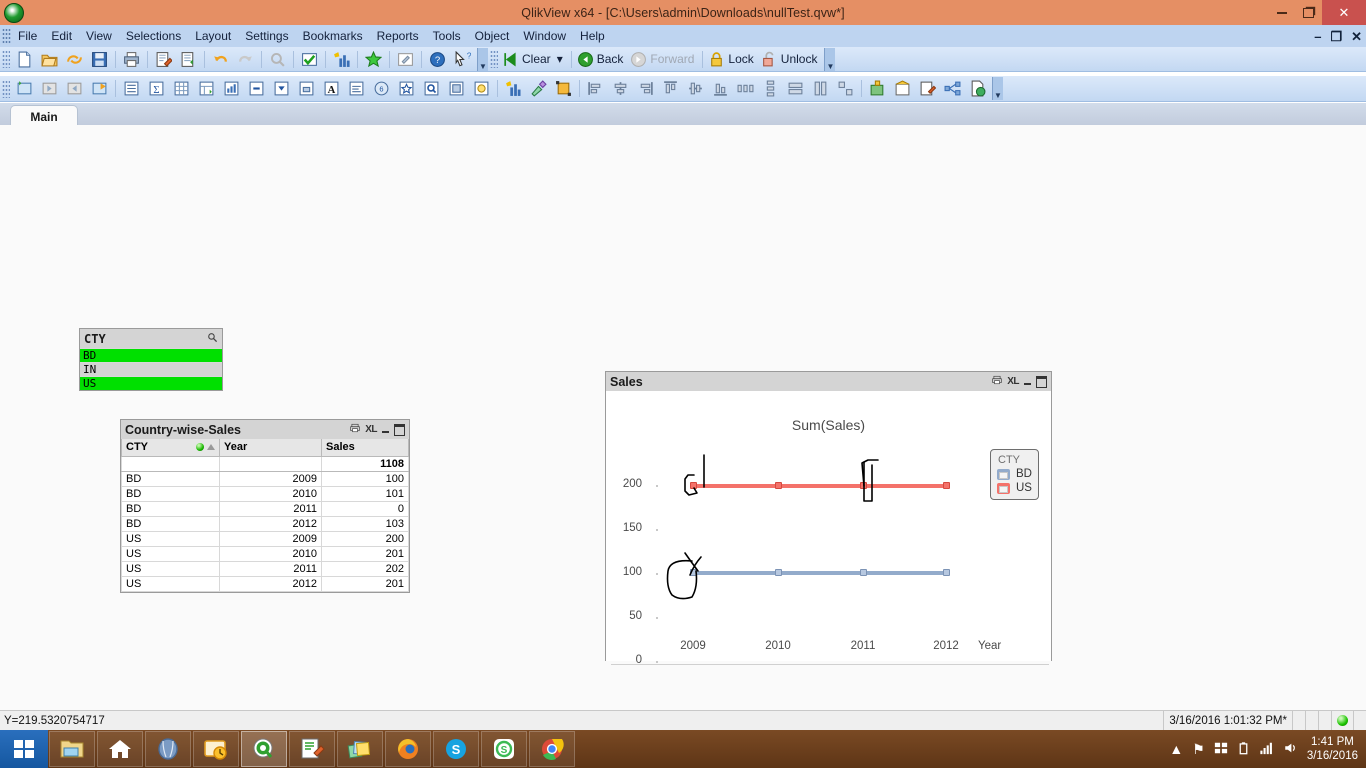 The width and height of the screenshot is (1366, 768). What do you see at coordinates (270, 568) in the screenshot?
I see `cell-year: 2011` at bounding box center [270, 568].